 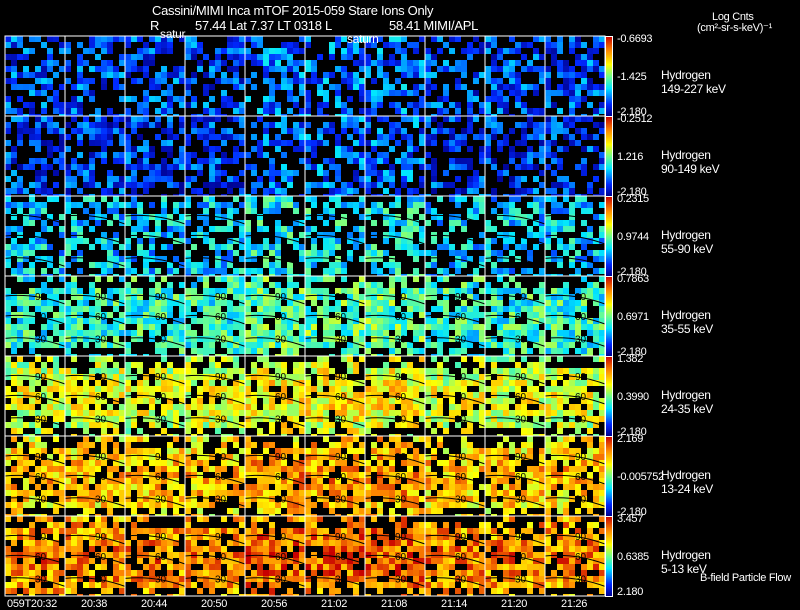 I want to click on panel, so click(x=455, y=76).